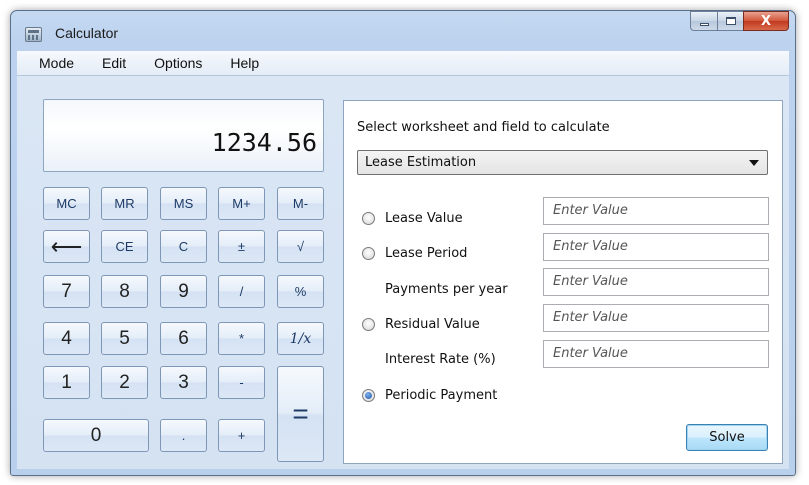 This screenshot has width=809, height=485. What do you see at coordinates (33, 34) in the screenshot?
I see `calculator-icon` at bounding box center [33, 34].